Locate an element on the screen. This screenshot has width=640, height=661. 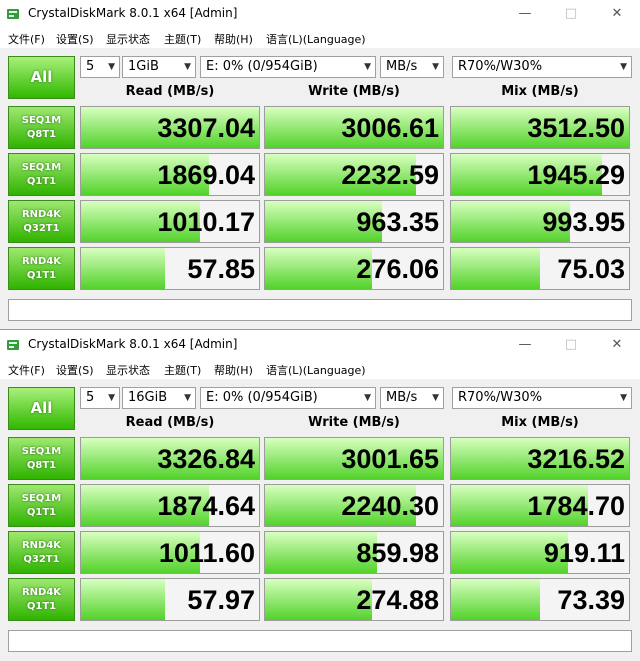
result-cell-mix: 3216.52 is located at coordinates (540, 458).